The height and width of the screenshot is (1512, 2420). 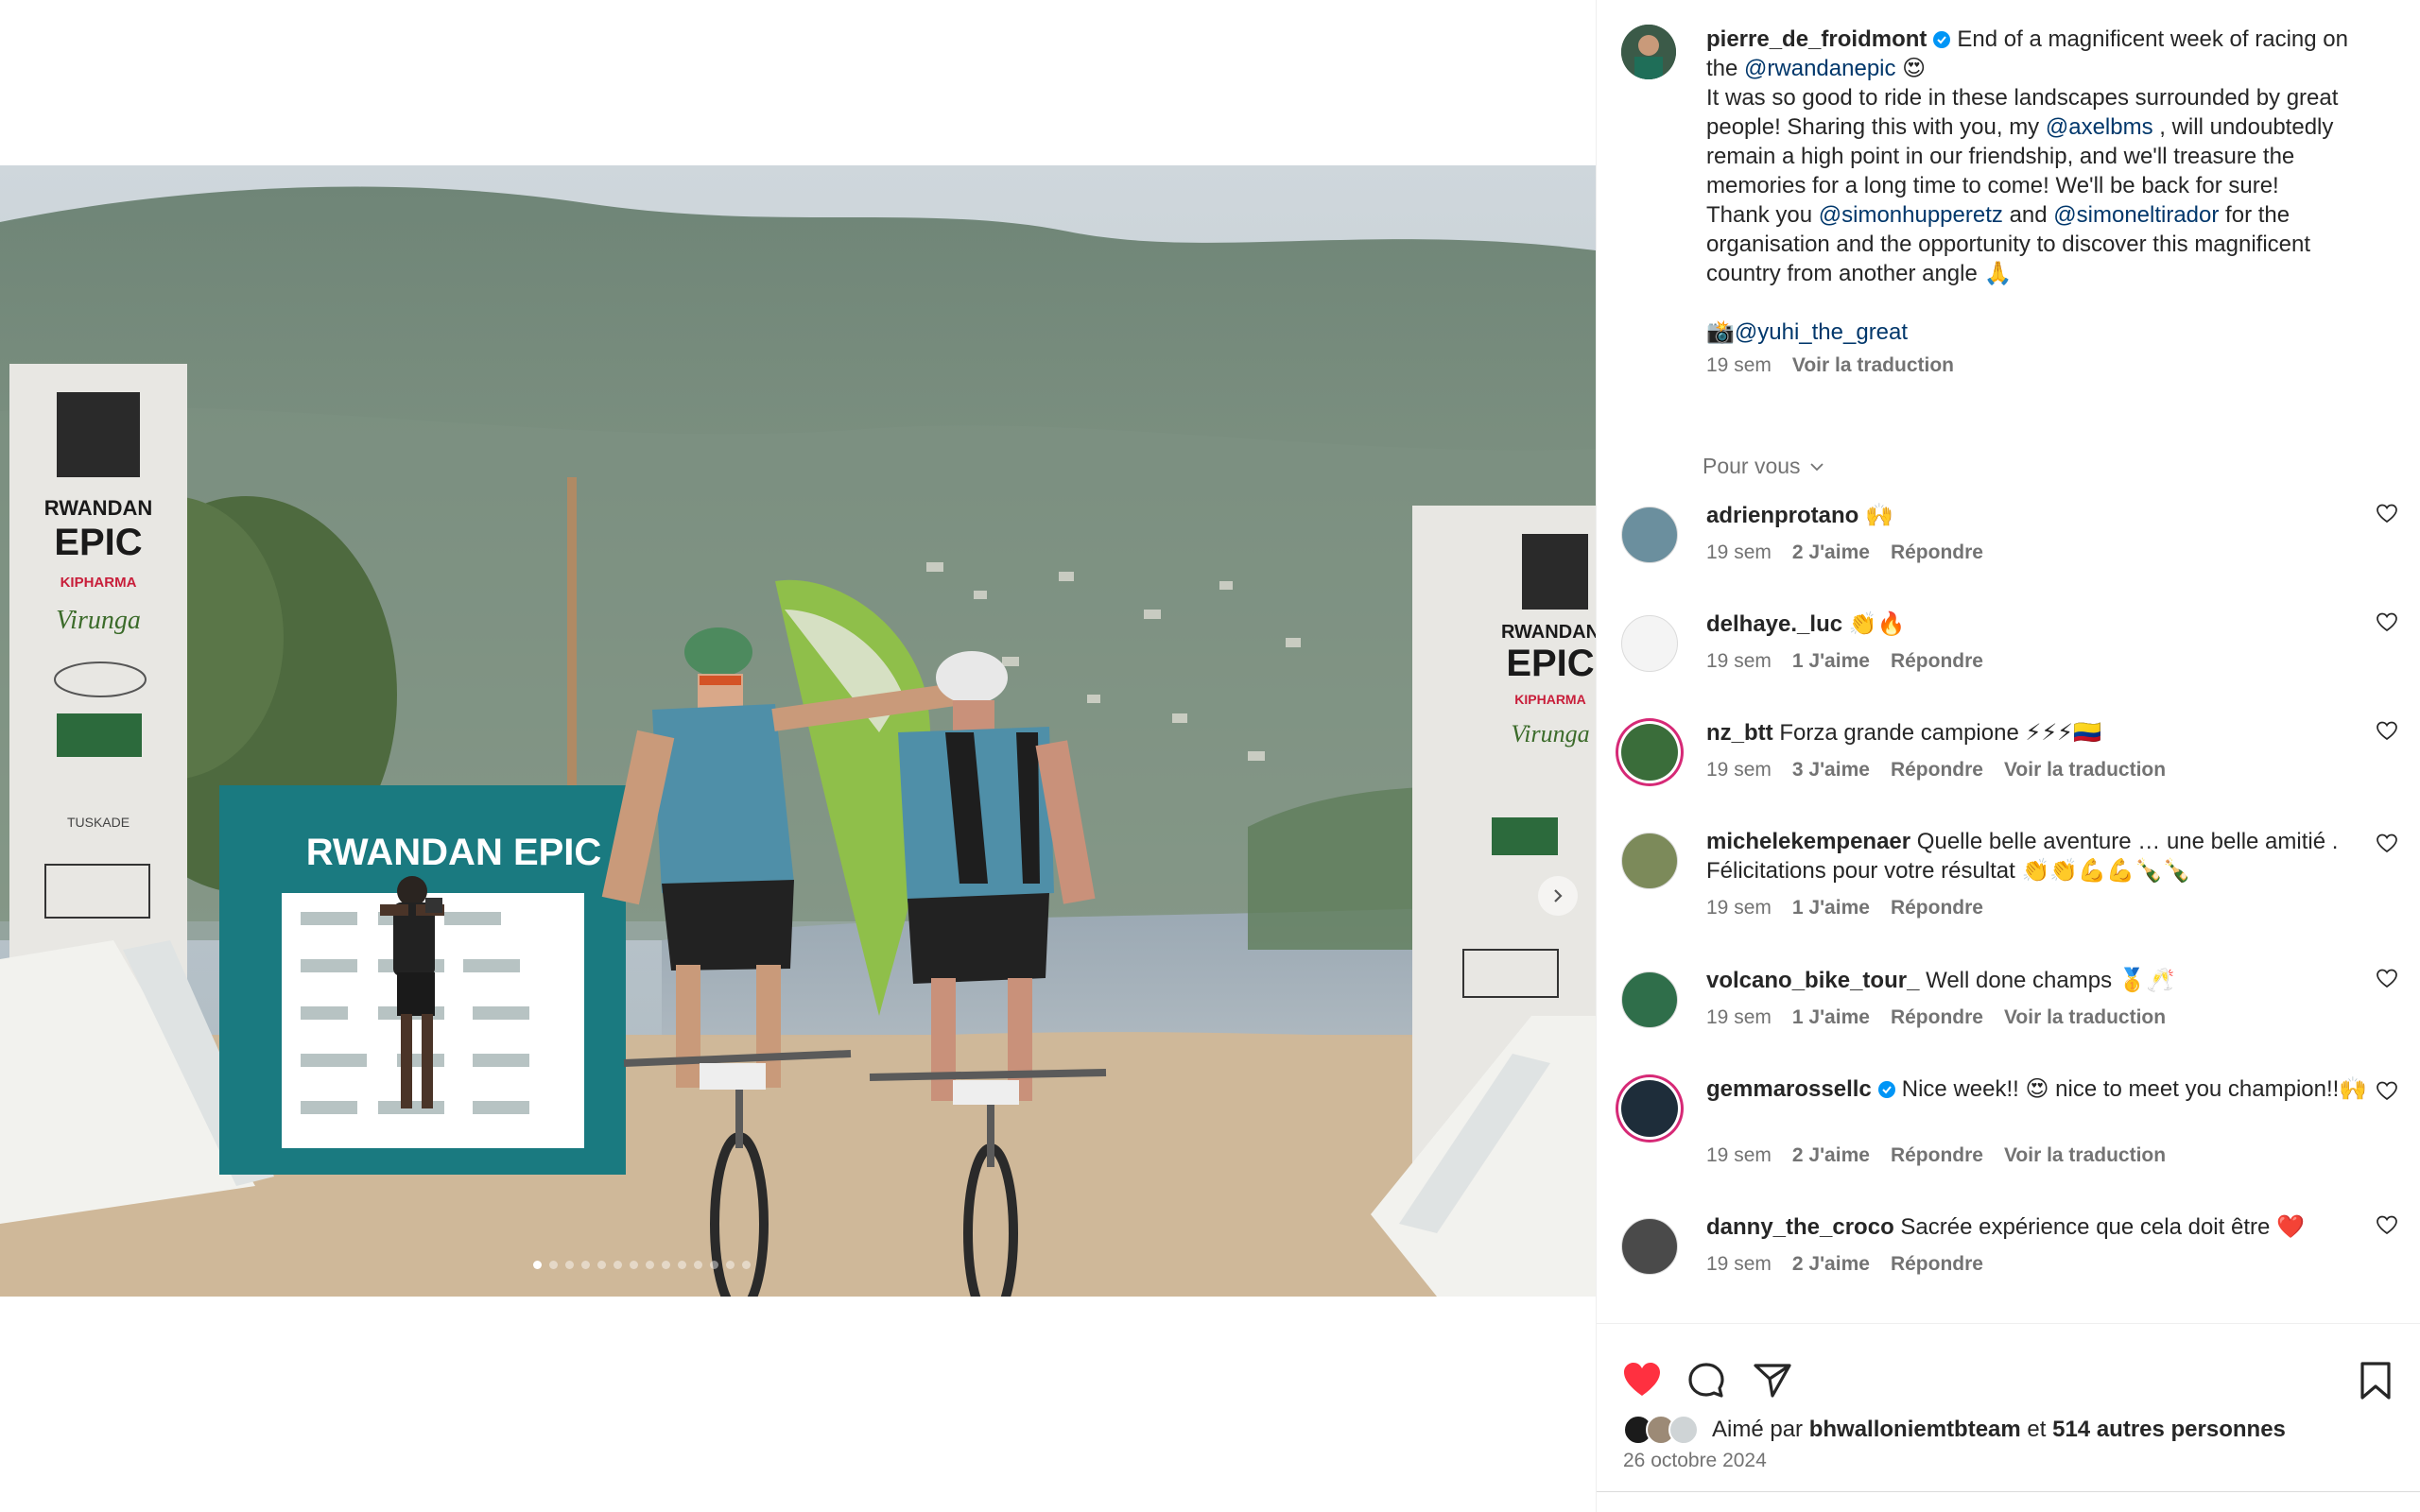 What do you see at coordinates (1758, 1429) in the screenshot?
I see `liked-prefix: Aimé par` at bounding box center [1758, 1429].